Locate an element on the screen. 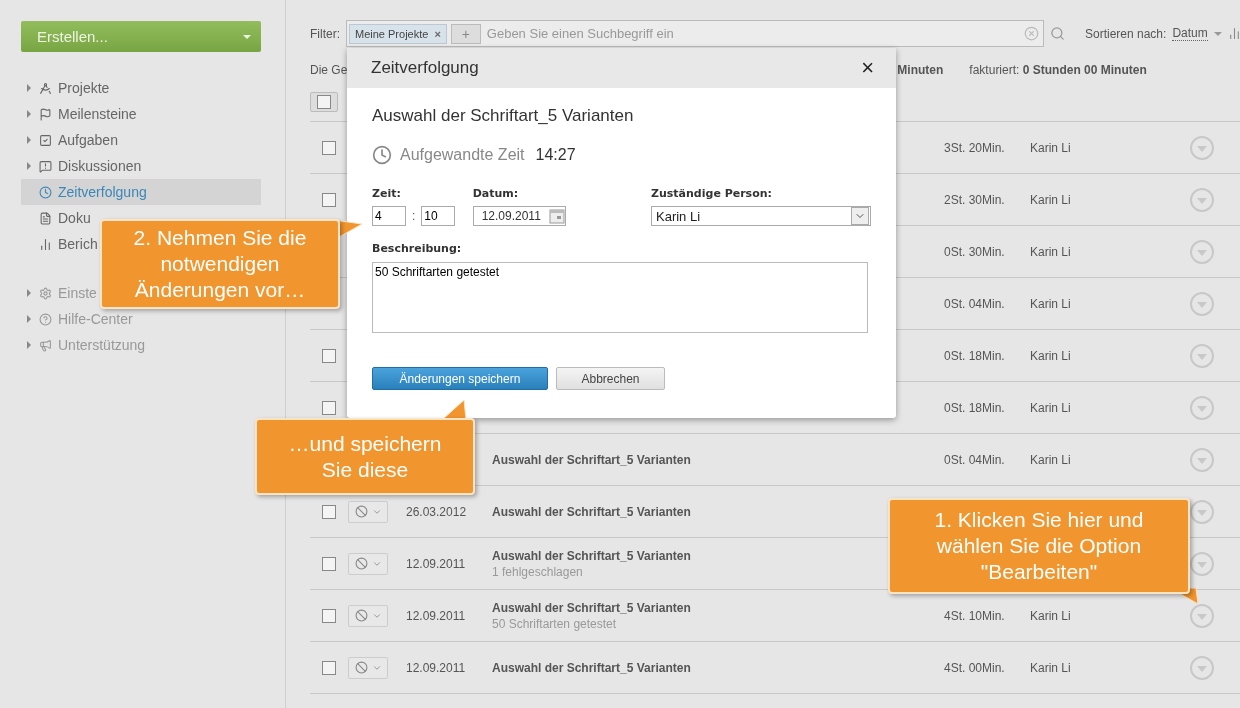 This screenshot has height=708, width=1240. field-label: Datum: is located at coordinates (496, 193).